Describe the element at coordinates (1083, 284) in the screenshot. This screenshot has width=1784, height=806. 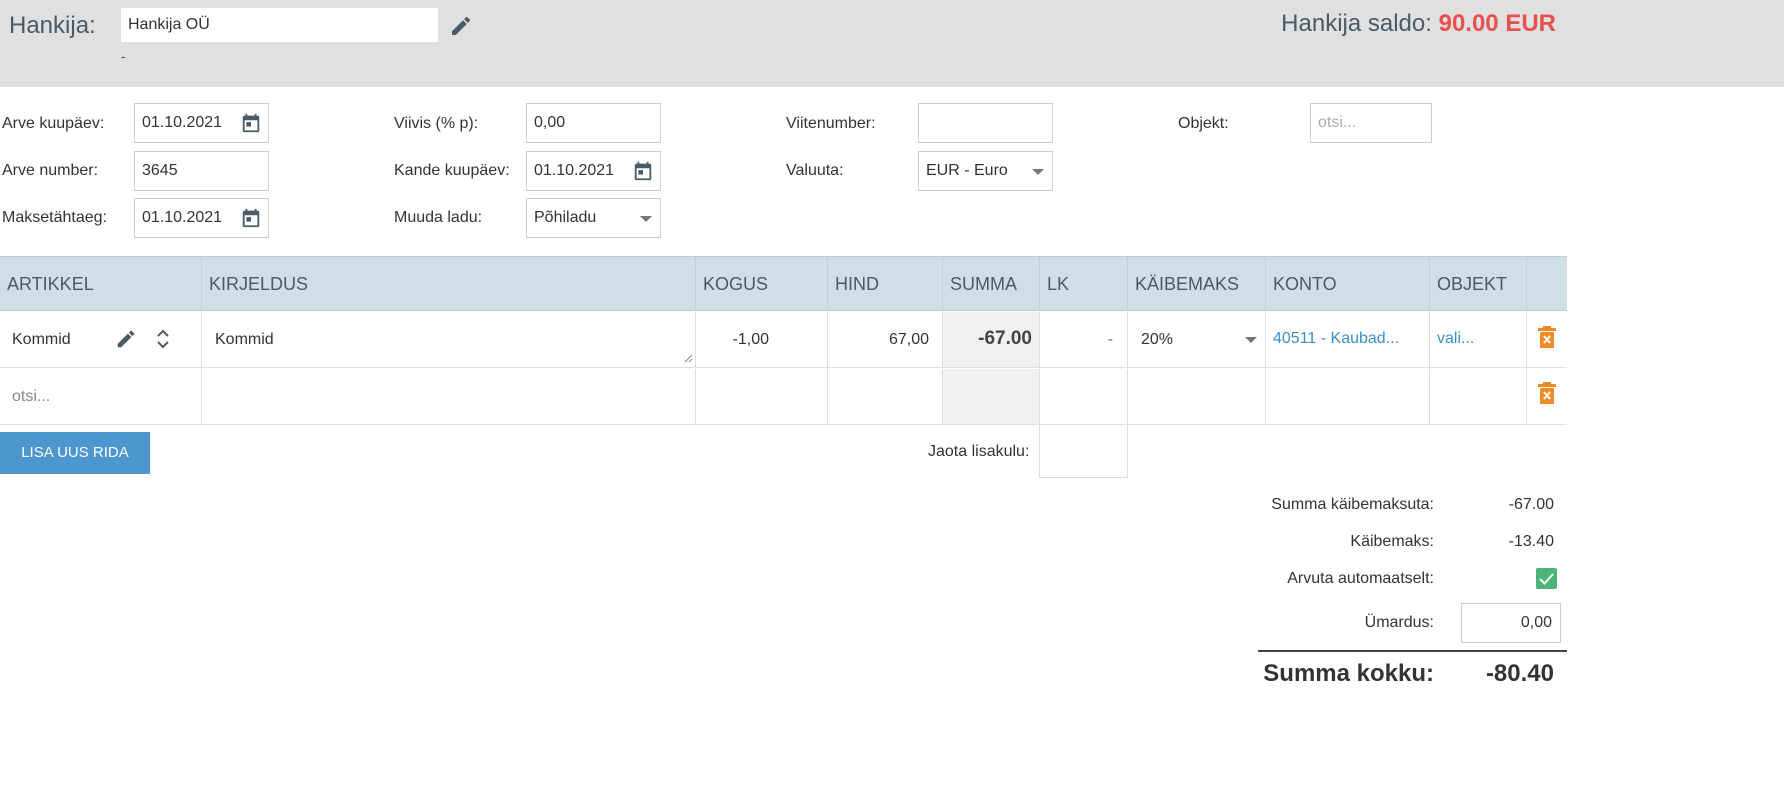
I see `col-header-lk: LK` at that location.